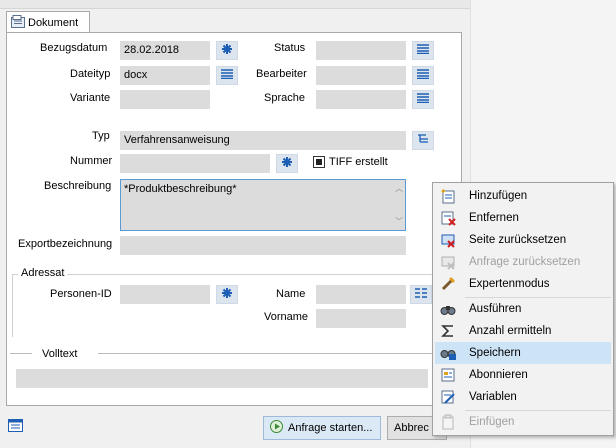 This screenshot has height=448, width=616. I want to click on name-field, so click(361, 294).